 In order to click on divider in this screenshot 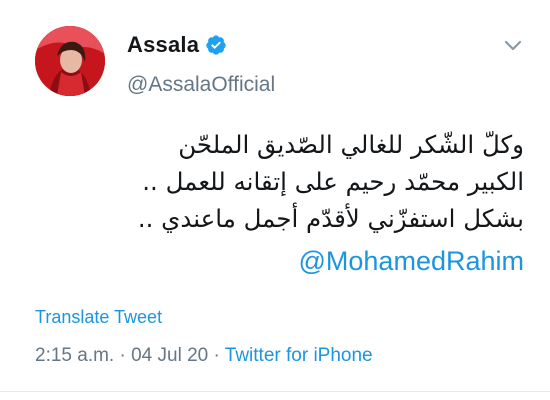, I will do `click(275, 391)`.